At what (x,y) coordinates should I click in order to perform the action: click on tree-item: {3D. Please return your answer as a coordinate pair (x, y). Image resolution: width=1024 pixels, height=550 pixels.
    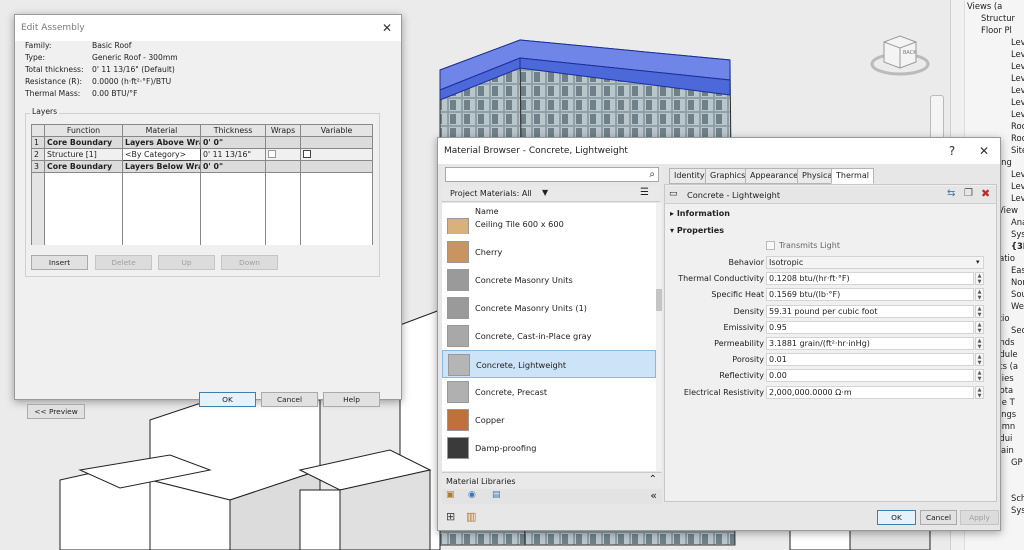
    Looking at the image, I should click on (1017, 246).